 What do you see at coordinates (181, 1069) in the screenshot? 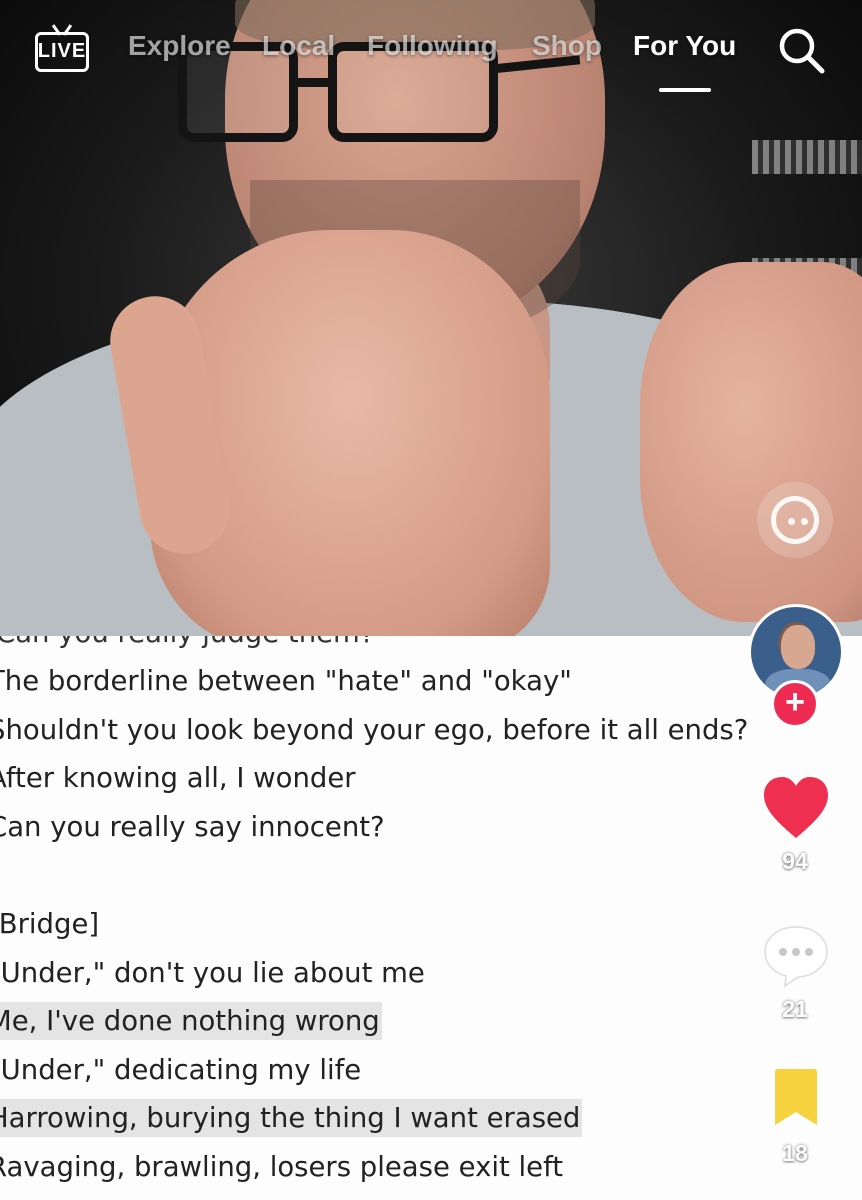
I see `lyric-line: "Under," dedicating my life` at bounding box center [181, 1069].